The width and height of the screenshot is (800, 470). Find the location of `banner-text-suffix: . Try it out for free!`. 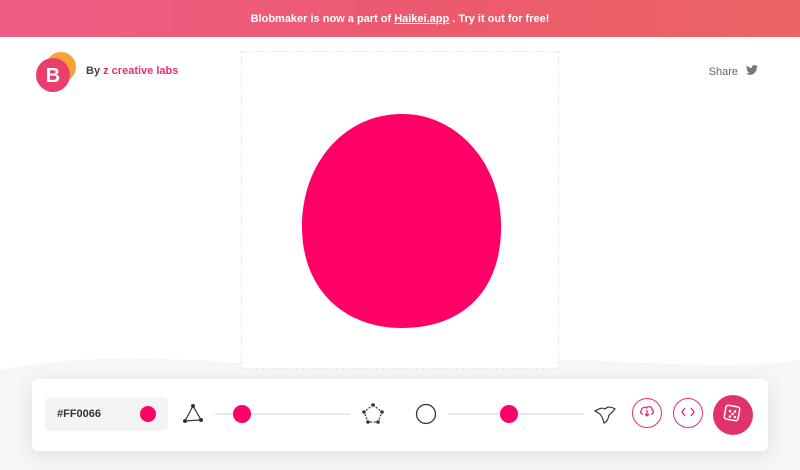

banner-text-suffix: . Try it out for free! is located at coordinates (501, 18).